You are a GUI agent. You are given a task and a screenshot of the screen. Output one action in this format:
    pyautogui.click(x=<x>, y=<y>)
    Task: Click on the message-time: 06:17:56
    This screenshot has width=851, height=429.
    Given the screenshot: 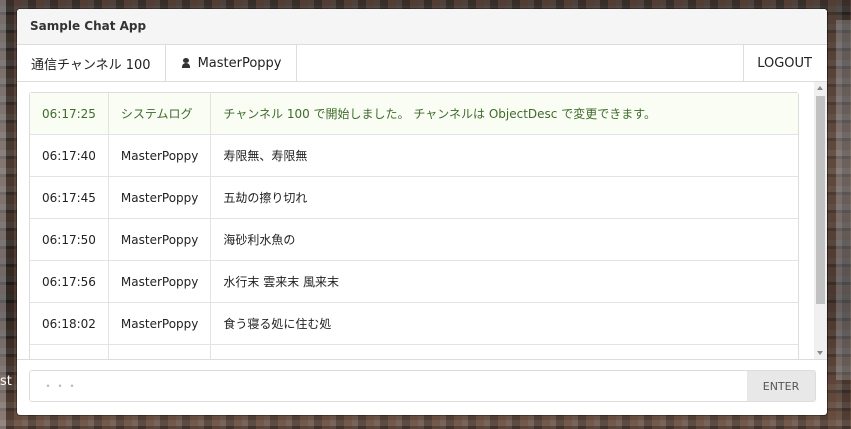 What is the action you would take?
    pyautogui.click(x=69, y=282)
    